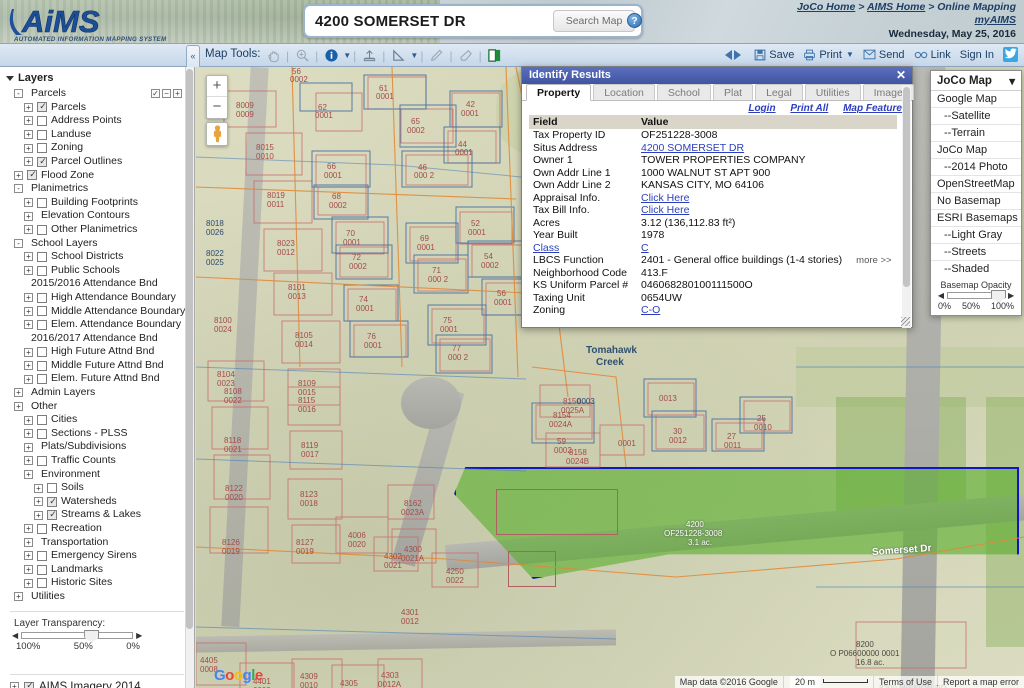  Describe the element at coordinates (850, 54) in the screenshot. I see `print-dropdown-caret-icon: ▼` at that location.